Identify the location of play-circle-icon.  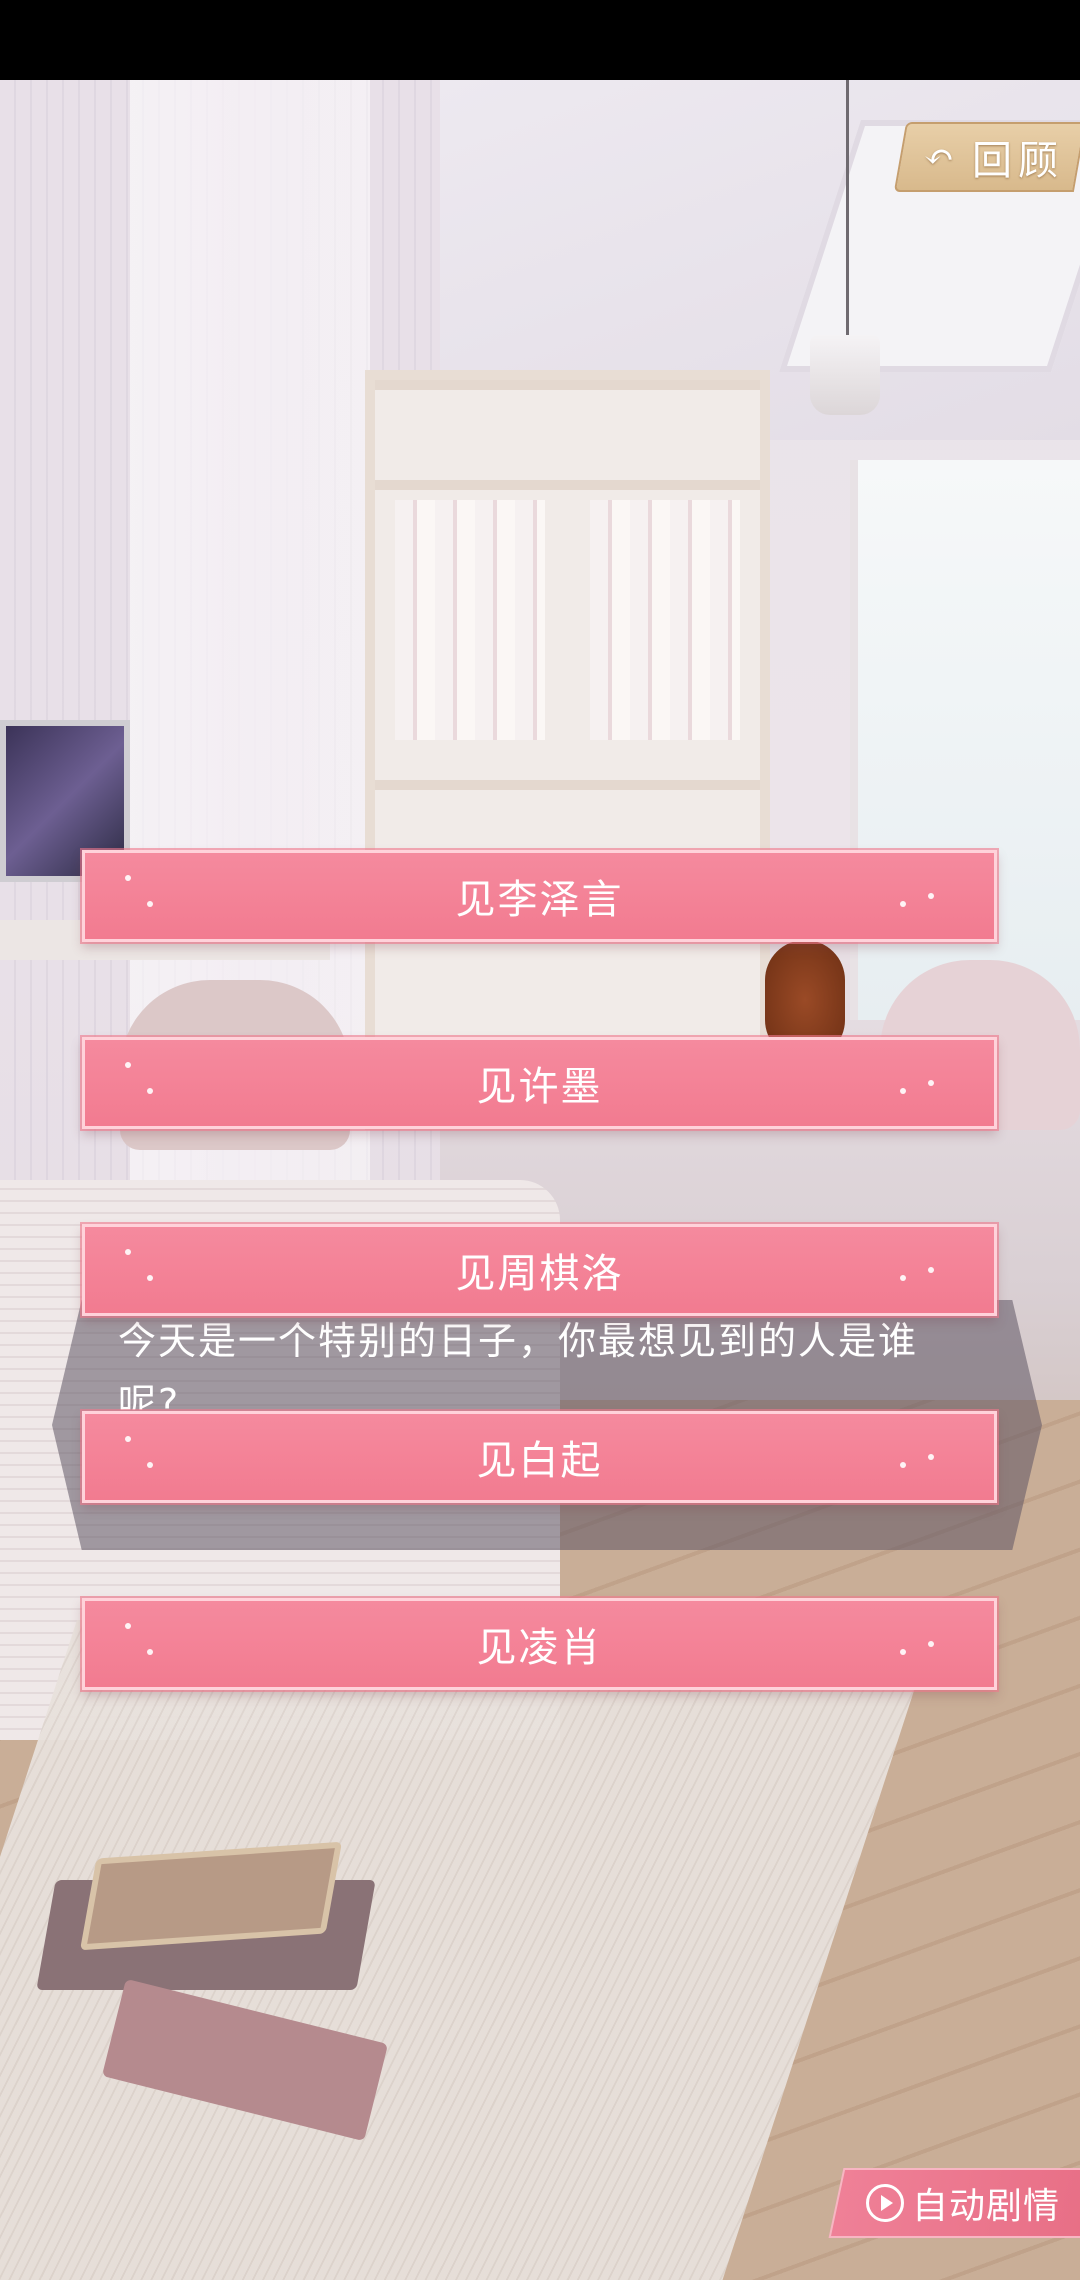
(884, 2203).